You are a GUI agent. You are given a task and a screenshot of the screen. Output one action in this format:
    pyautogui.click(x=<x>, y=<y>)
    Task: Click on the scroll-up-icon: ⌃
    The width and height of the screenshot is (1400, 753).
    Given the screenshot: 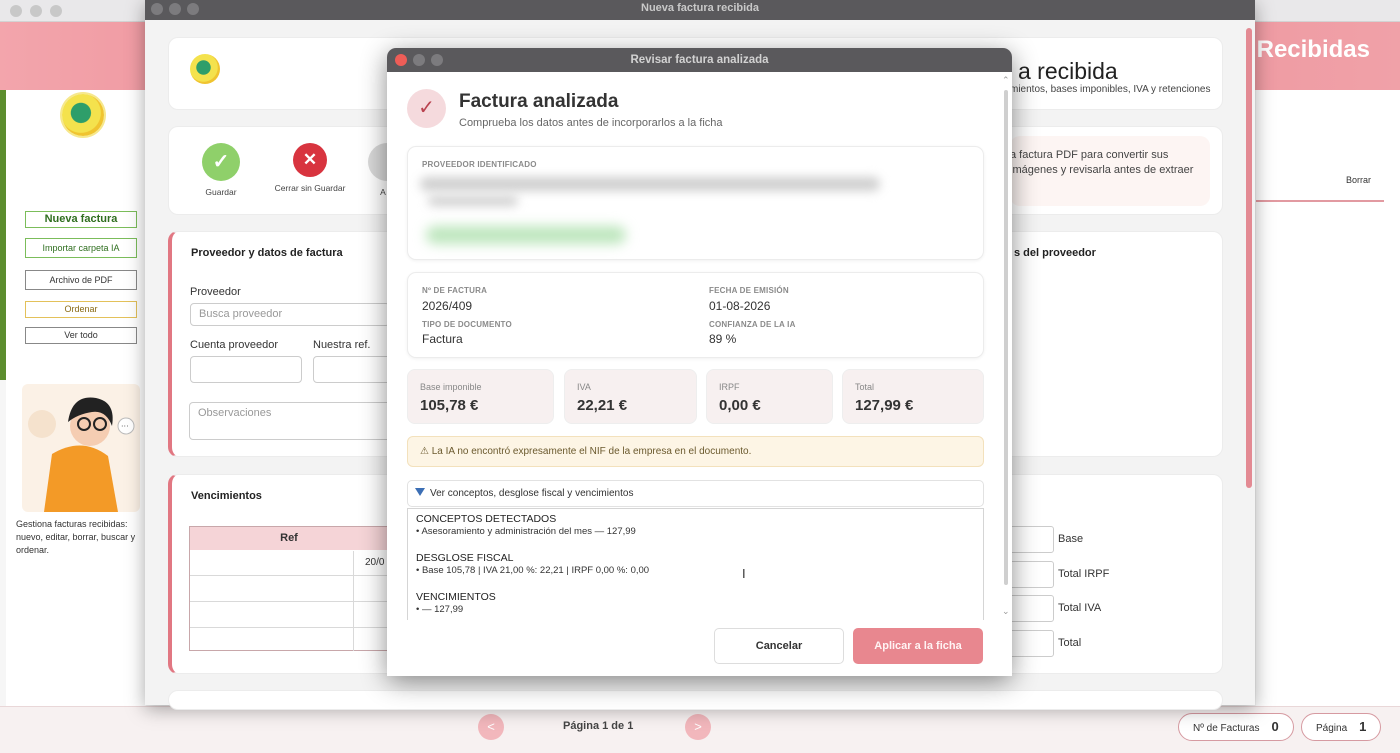 What is the action you would take?
    pyautogui.click(x=1006, y=80)
    